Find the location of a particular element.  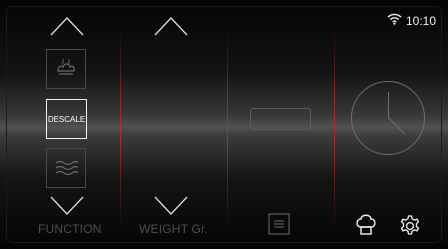

heat-function-button is located at coordinates (66, 168).